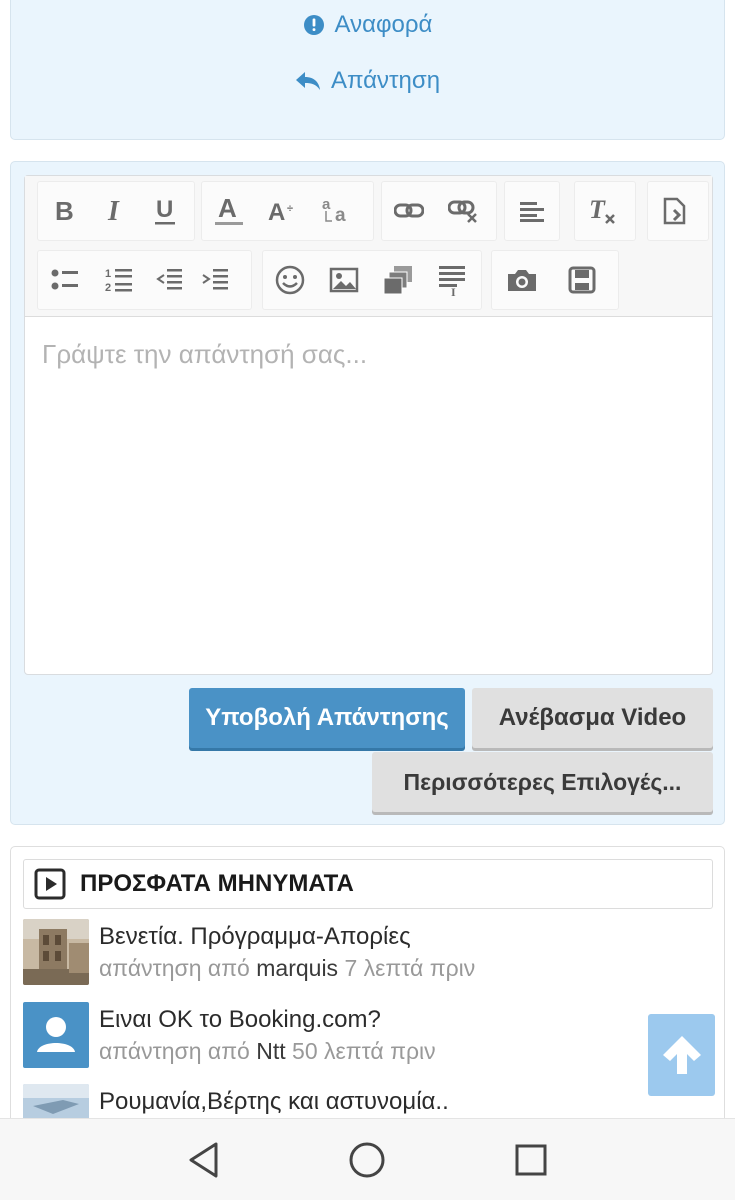 This screenshot has height=1200, width=735. I want to click on recents-button, so click(531, 1160).